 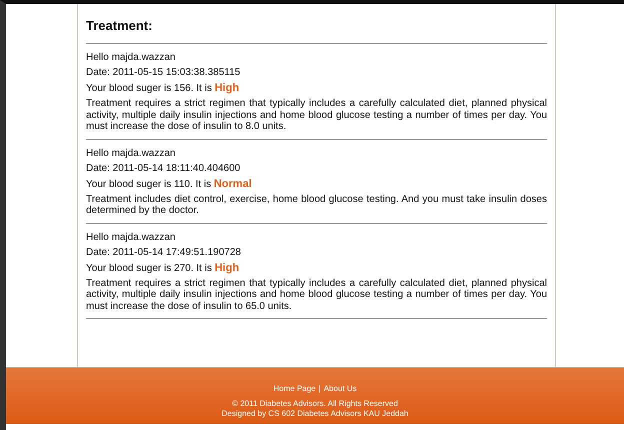 What do you see at coordinates (316, 295) in the screenshot?
I see `treatment-text: Treatment requires a strict regimen that typically includes a carefully calculated diet, planned physical activity, multiple daily insulin injections and home blood glucose testing a number of times per day. You must increase the dose of insulin to 65.0 units.` at bounding box center [316, 295].